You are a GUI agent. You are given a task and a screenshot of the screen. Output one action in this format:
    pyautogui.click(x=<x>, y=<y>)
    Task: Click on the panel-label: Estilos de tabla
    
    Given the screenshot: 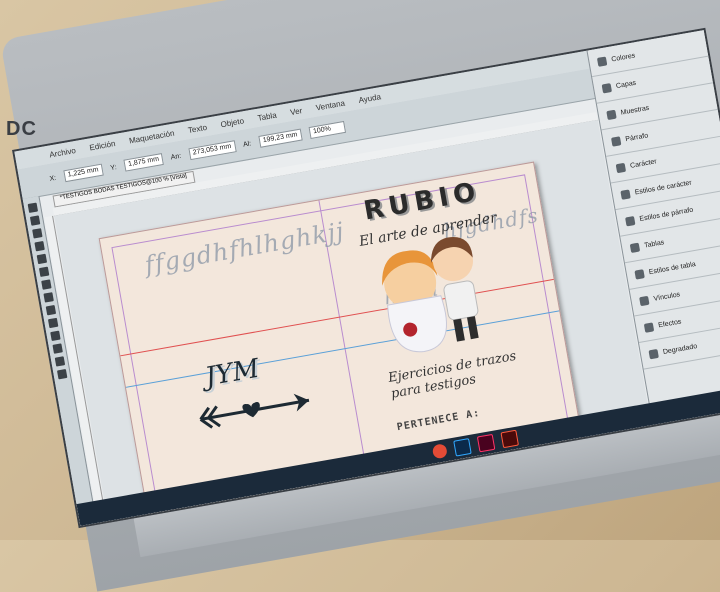 What is the action you would take?
    pyautogui.click(x=672, y=268)
    